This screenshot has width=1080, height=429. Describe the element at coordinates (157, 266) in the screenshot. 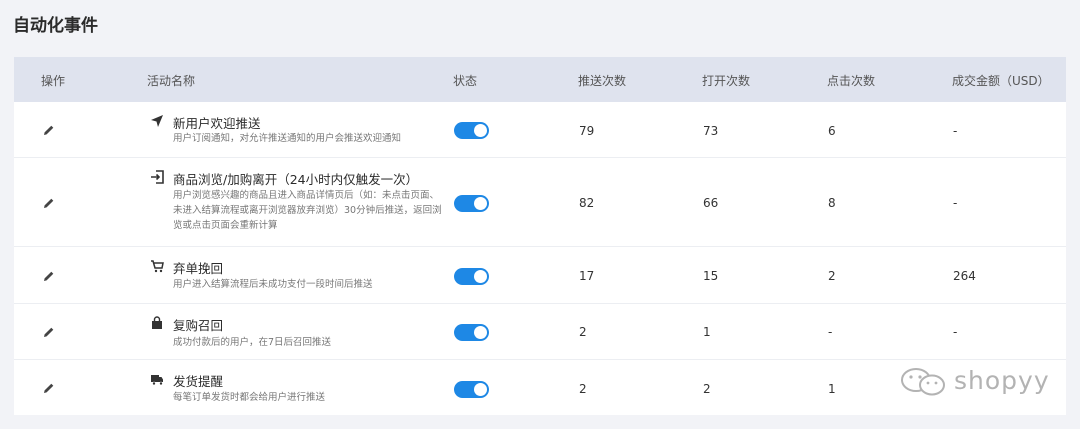

I see `cart-icon` at that location.